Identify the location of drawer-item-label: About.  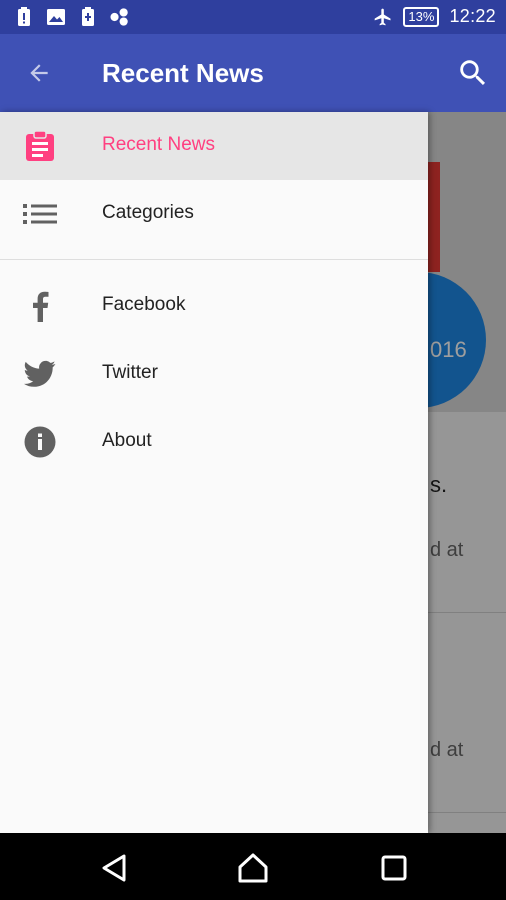
(127, 440).